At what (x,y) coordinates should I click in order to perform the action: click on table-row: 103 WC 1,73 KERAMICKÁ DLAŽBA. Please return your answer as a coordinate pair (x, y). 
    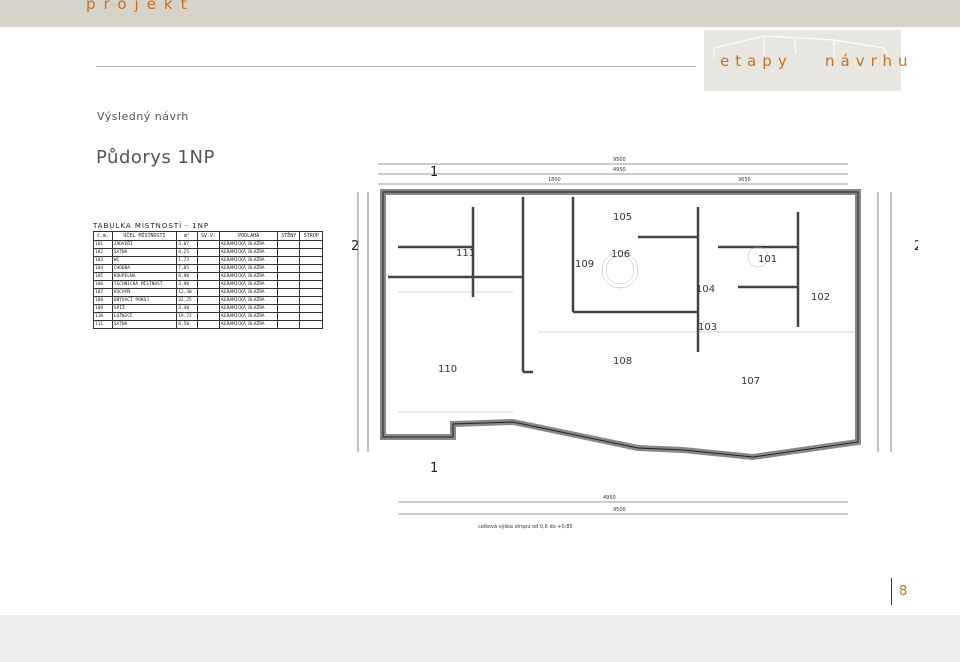
    Looking at the image, I should click on (208, 260).